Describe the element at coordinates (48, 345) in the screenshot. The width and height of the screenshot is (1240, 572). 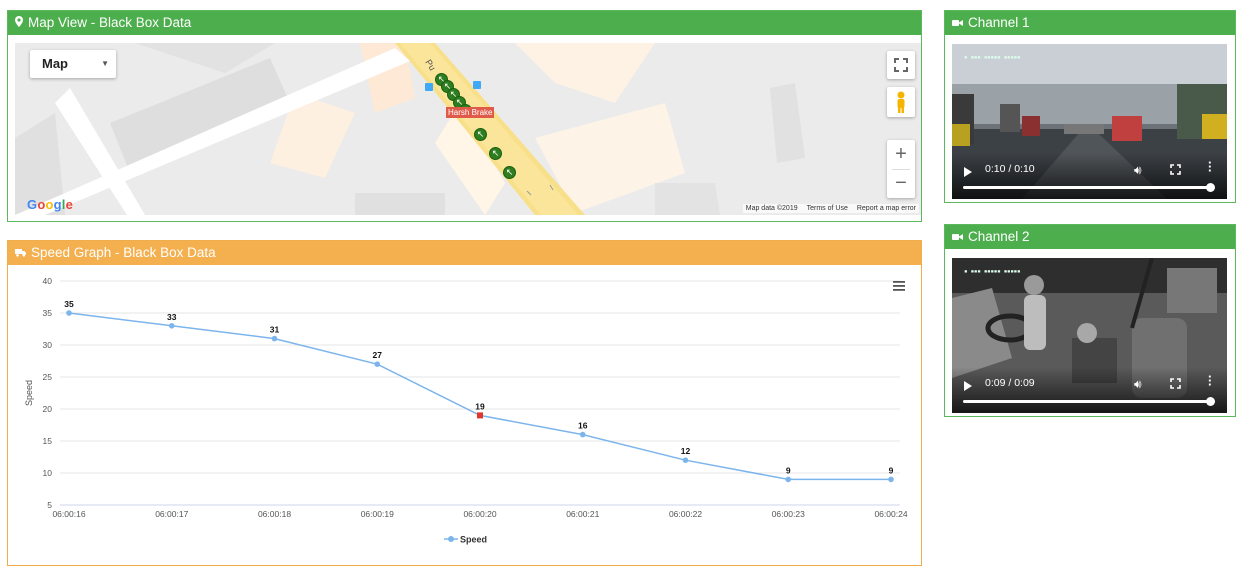
I see `y-tick-label: 30` at that location.